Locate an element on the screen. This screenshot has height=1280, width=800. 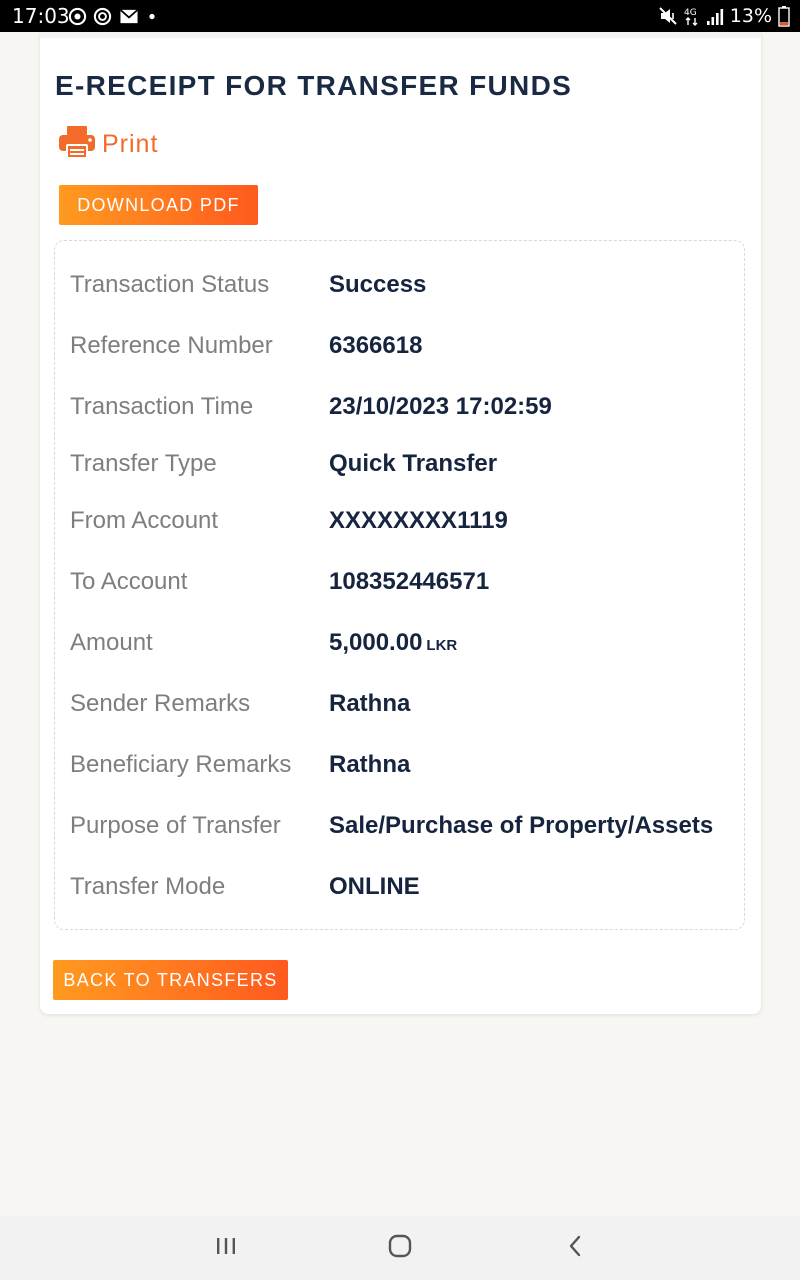
status-right: 4G 13% is located at coordinates (724, 16).